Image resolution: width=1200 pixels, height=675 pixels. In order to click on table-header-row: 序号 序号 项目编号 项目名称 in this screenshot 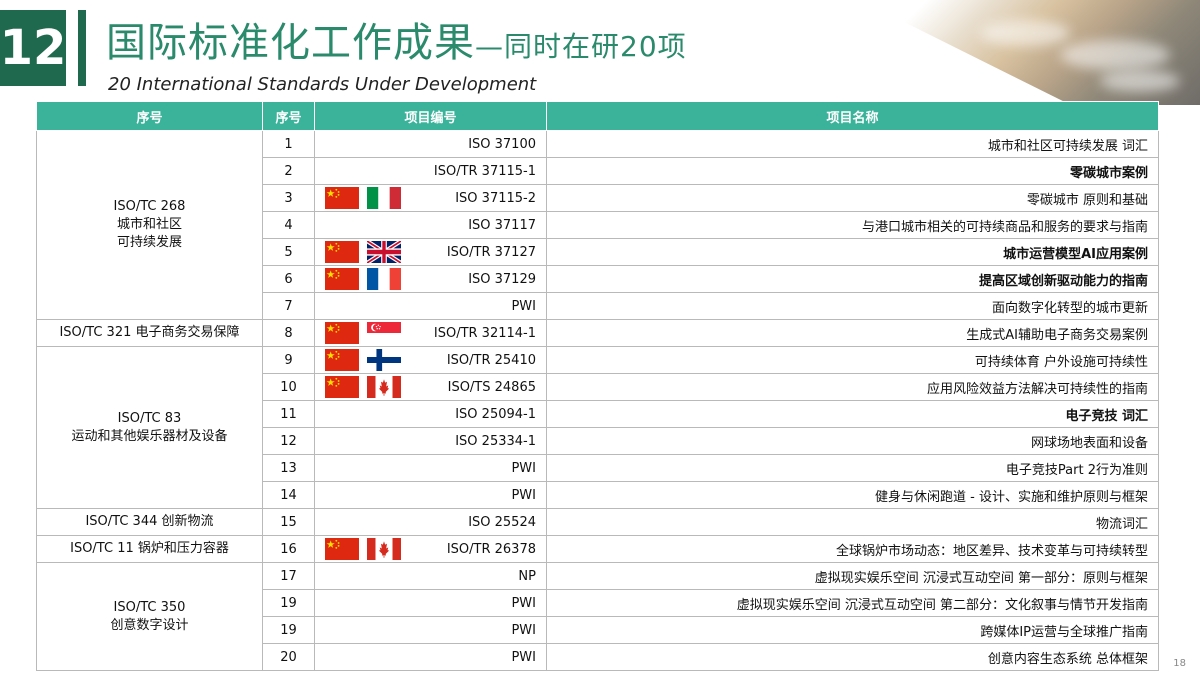, I will do `click(597, 116)`.